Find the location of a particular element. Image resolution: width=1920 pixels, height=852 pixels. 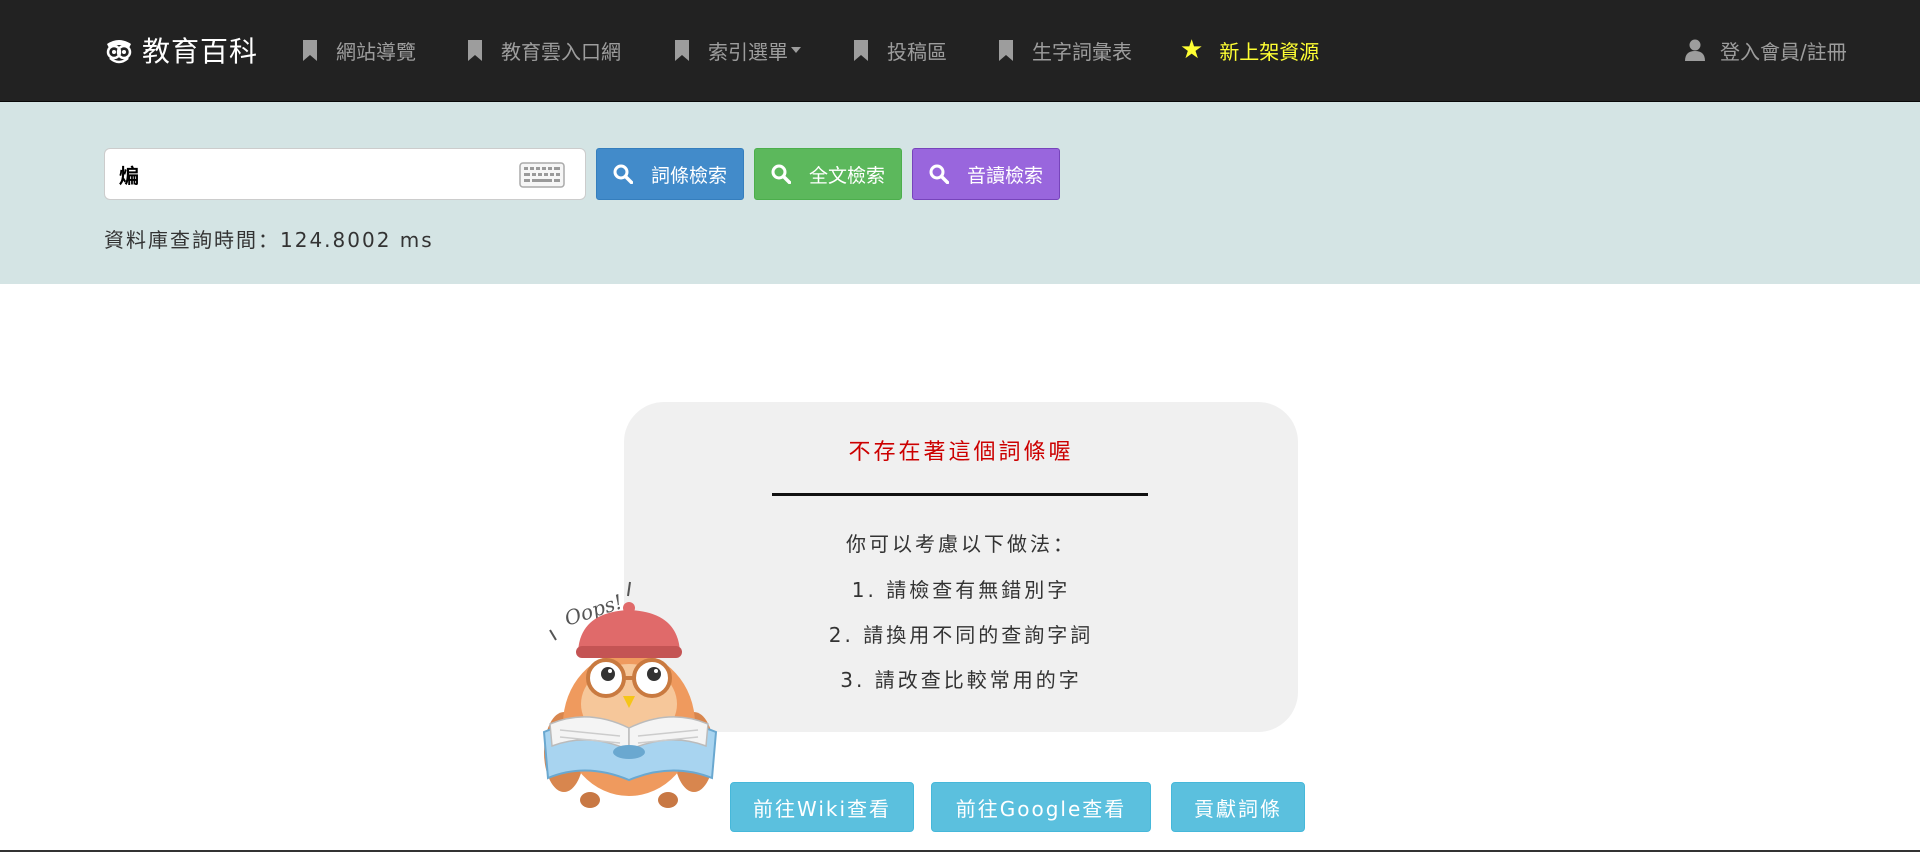

nav-item-label: 網站導覽 is located at coordinates (376, 51).